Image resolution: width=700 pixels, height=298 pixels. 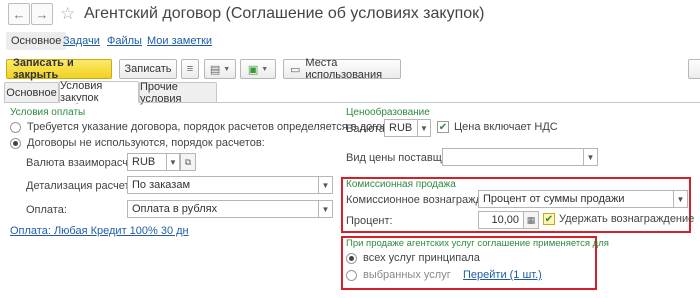 What do you see at coordinates (31, 92) in the screenshot?
I see `tab-main: Основное` at bounding box center [31, 92].